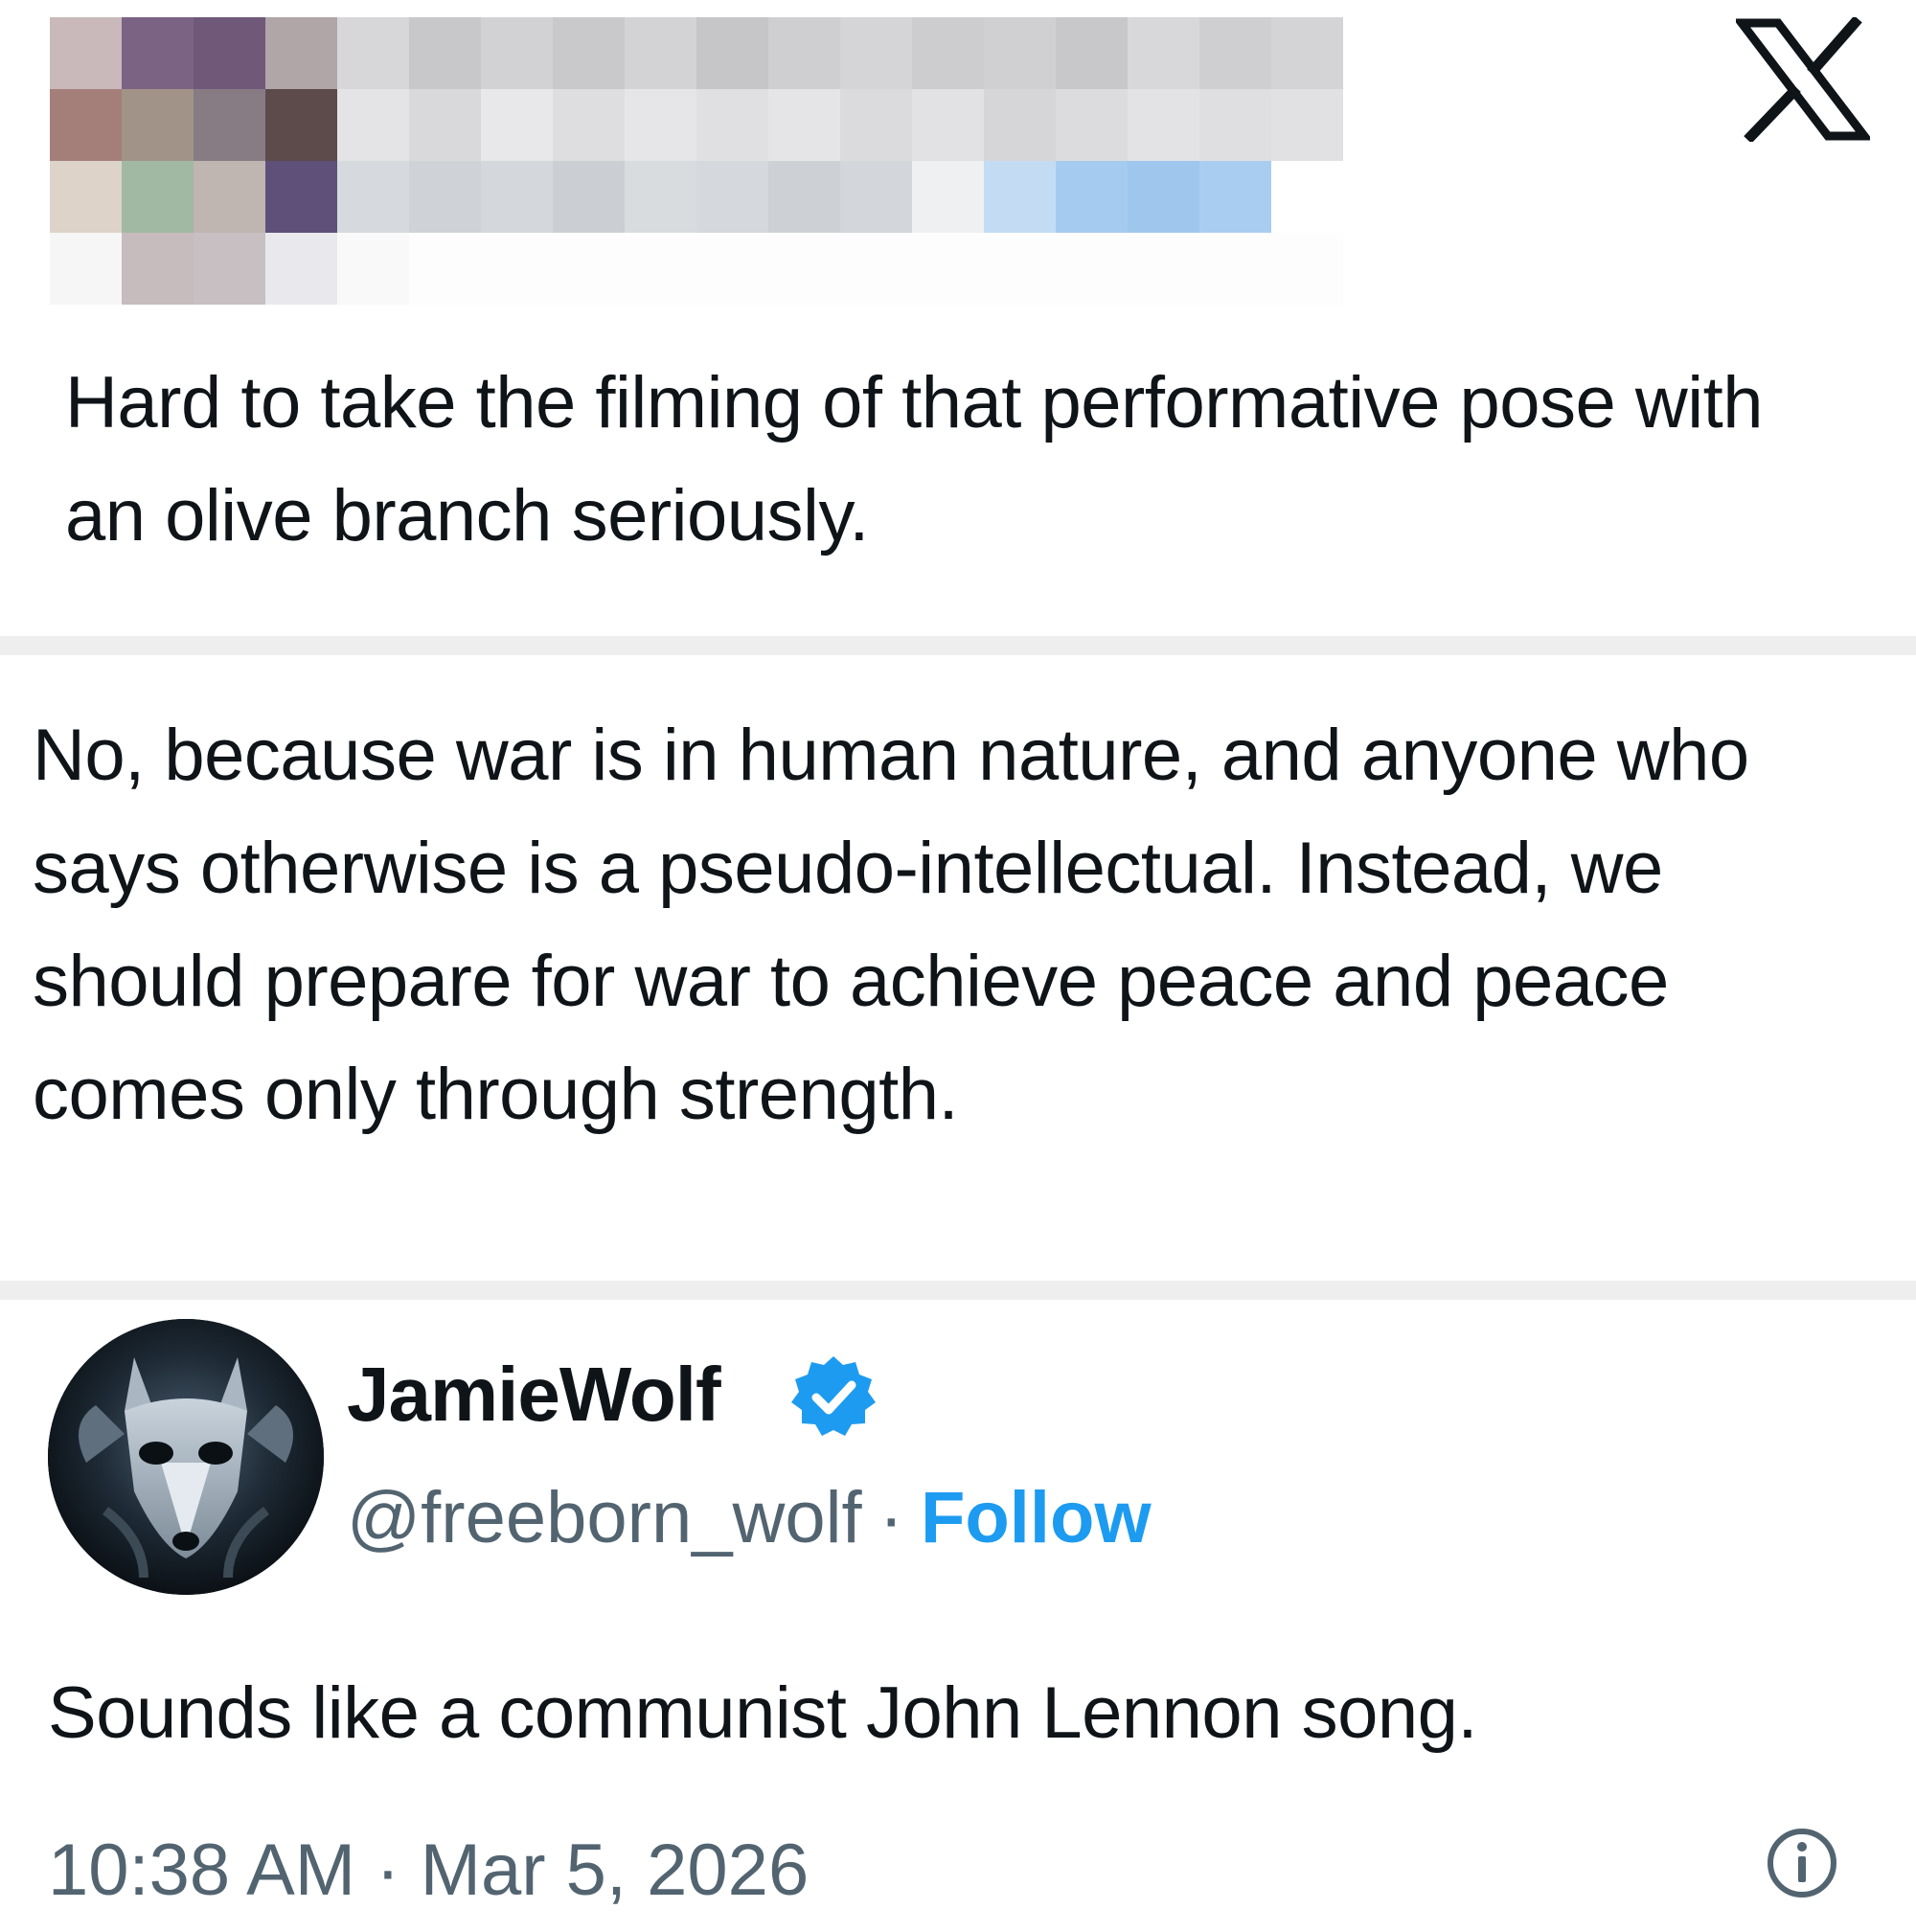 Image resolution: width=1916 pixels, height=1932 pixels. I want to click on pixelated-author-header, so click(698, 162).